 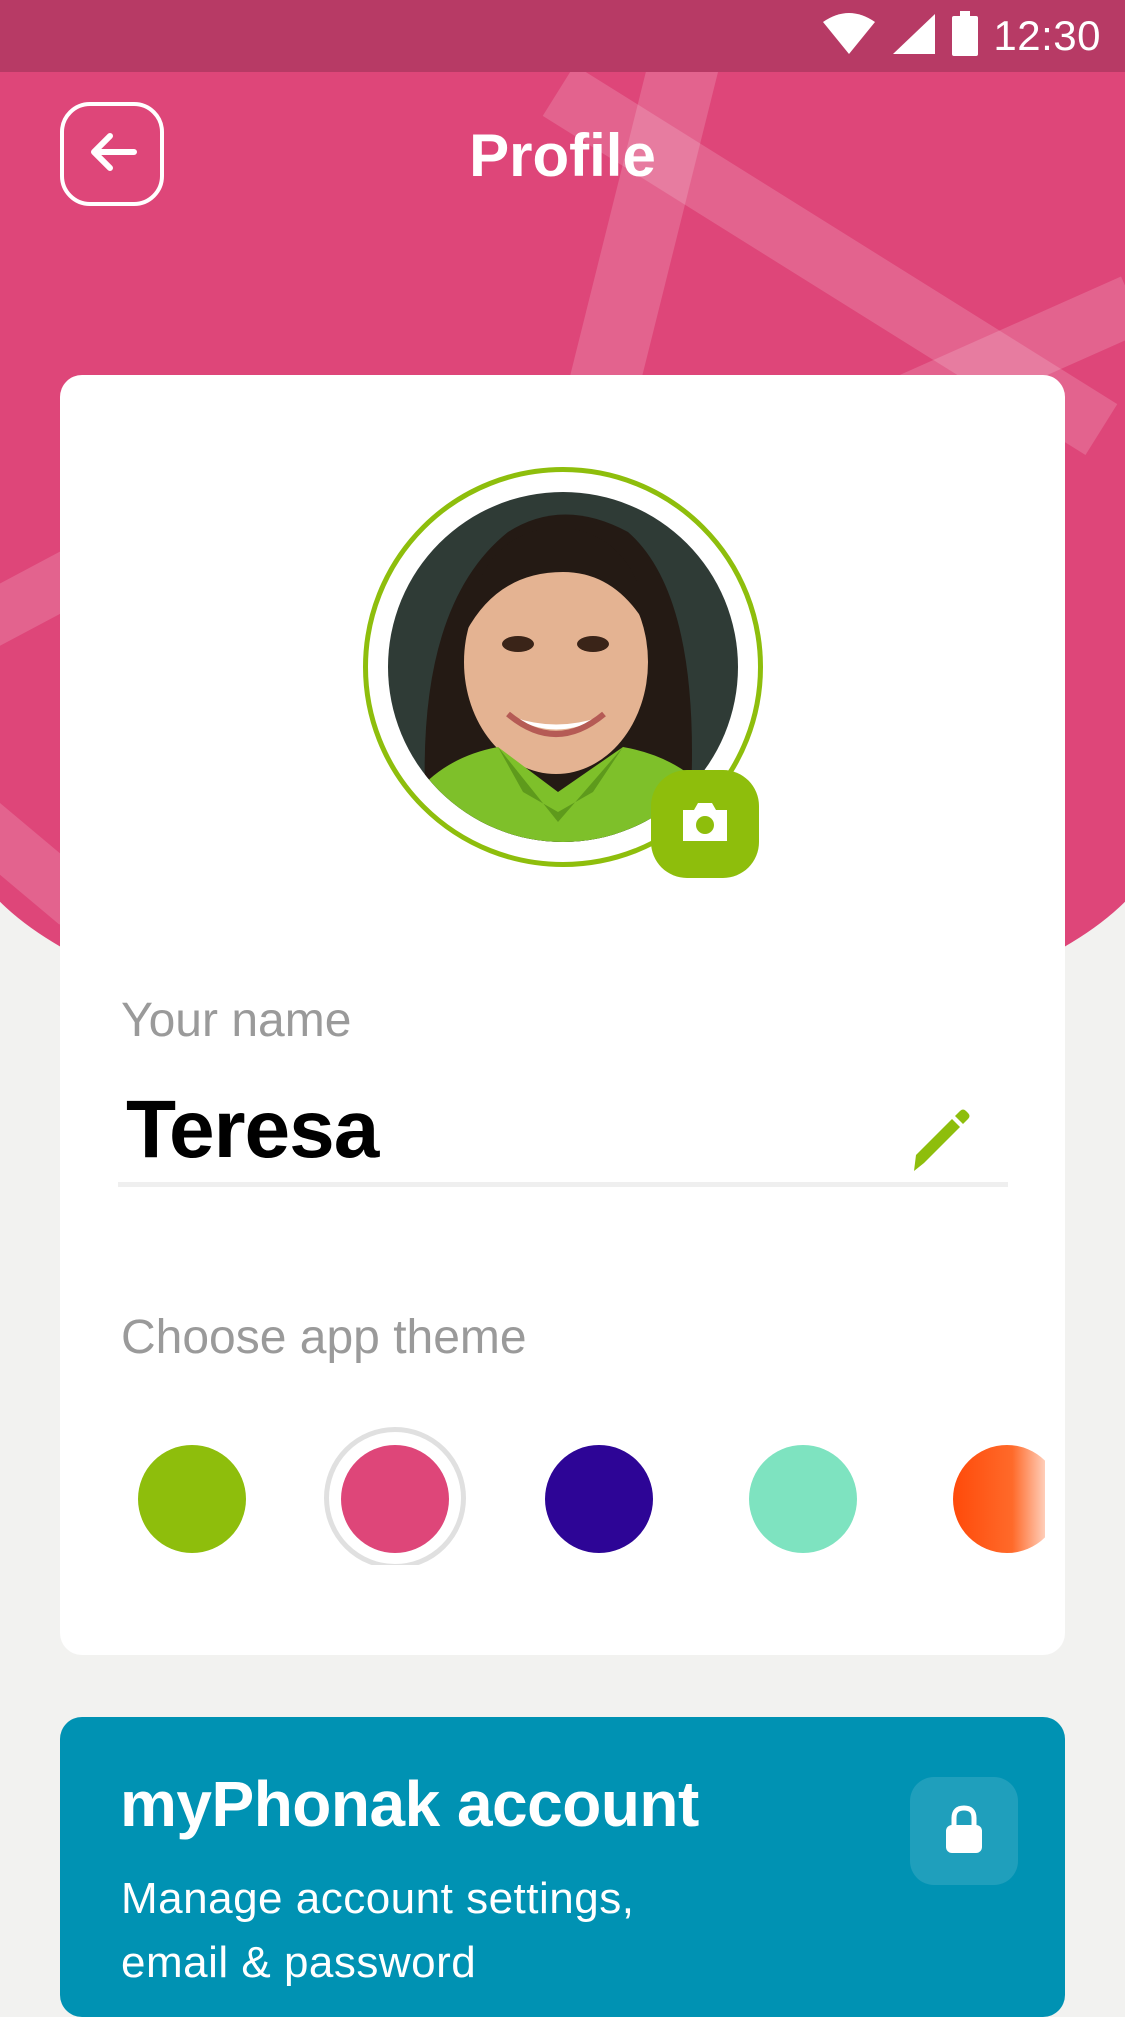 I want to click on theme-swatch-pink, so click(x=395, y=1499).